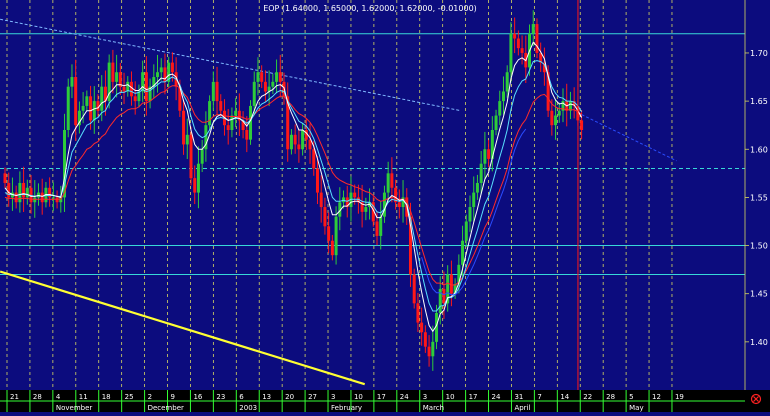 This screenshot has height=416, width=770. Describe the element at coordinates (518, 397) in the screenshot. I see `x-day-label: 31` at that location.